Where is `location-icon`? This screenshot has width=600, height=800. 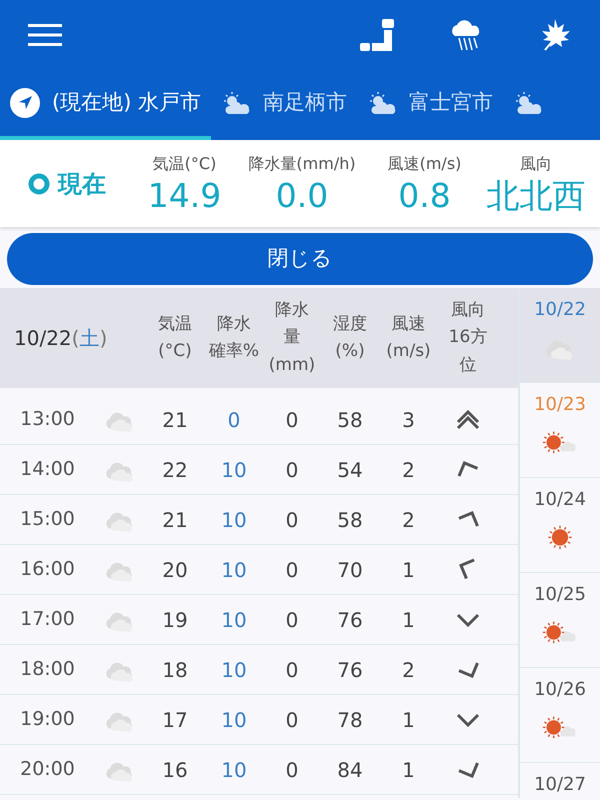
location-icon is located at coordinates (25, 103).